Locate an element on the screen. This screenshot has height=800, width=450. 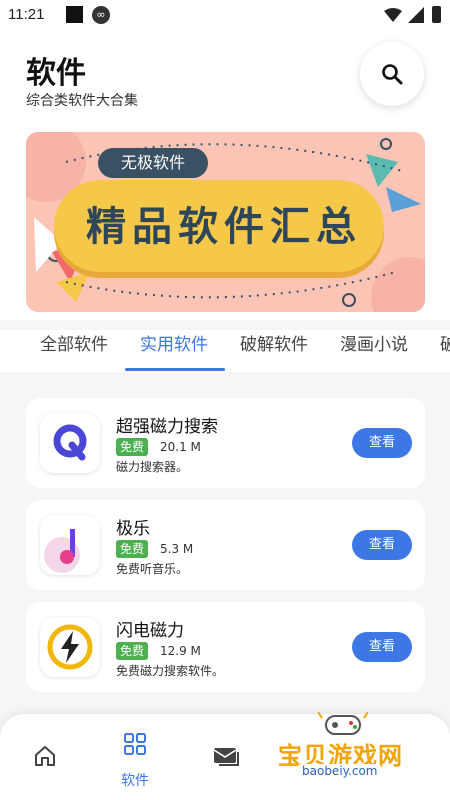
q-magnet-icon is located at coordinates (70, 443).